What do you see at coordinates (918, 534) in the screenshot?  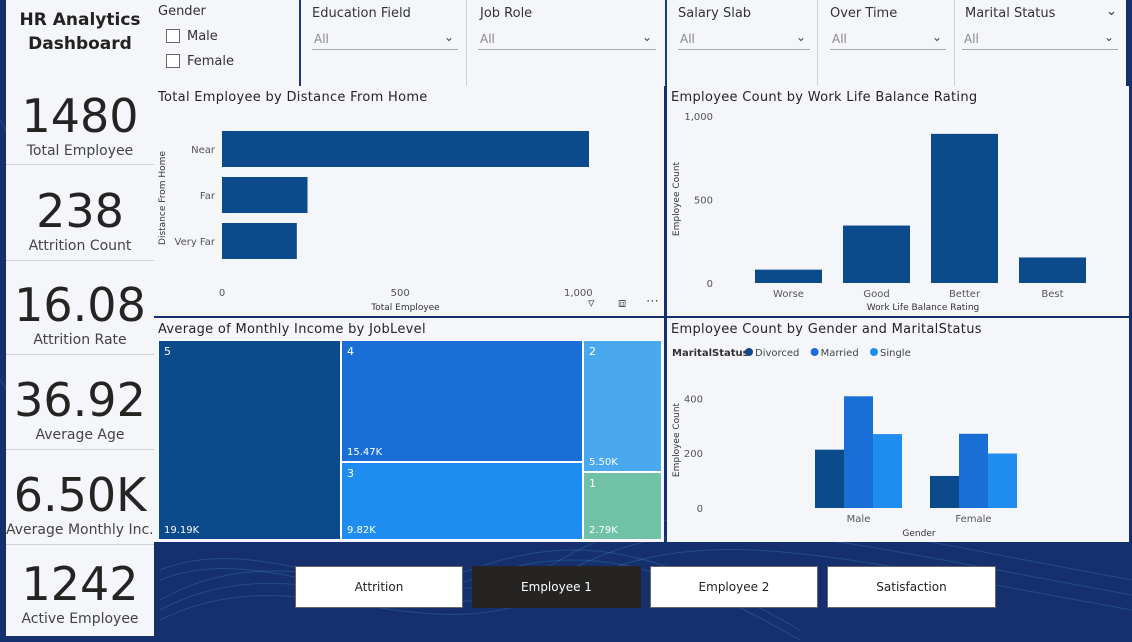 I see `x-axis-title: Gender` at bounding box center [918, 534].